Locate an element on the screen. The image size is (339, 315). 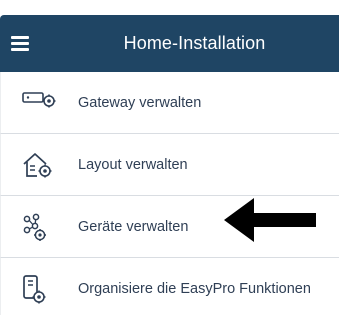
devices-settings-icon is located at coordinates (34, 227).